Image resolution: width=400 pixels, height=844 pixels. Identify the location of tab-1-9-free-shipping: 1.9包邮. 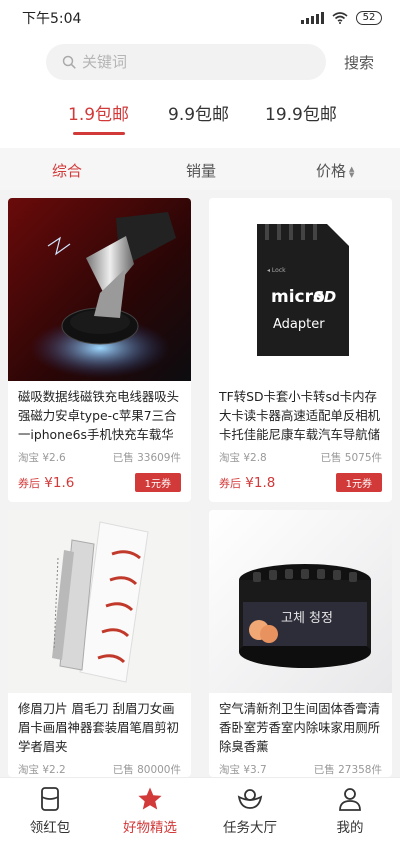
(98, 117).